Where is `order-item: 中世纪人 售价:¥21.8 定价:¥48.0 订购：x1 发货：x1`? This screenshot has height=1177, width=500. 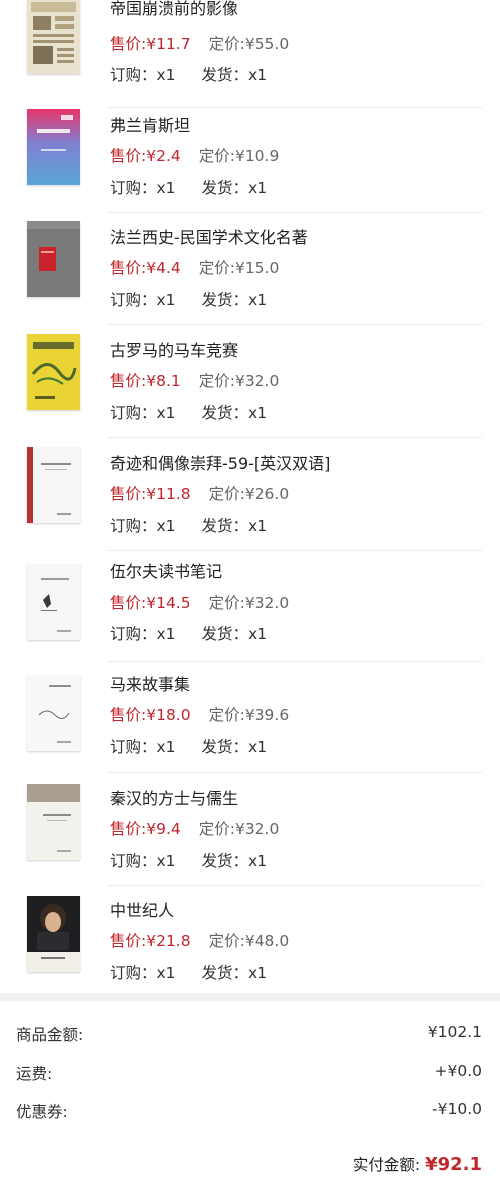 order-item: 中世纪人 售价:¥21.8 定价:¥48.0 订购：x1 发货：x1 is located at coordinates (250, 942).